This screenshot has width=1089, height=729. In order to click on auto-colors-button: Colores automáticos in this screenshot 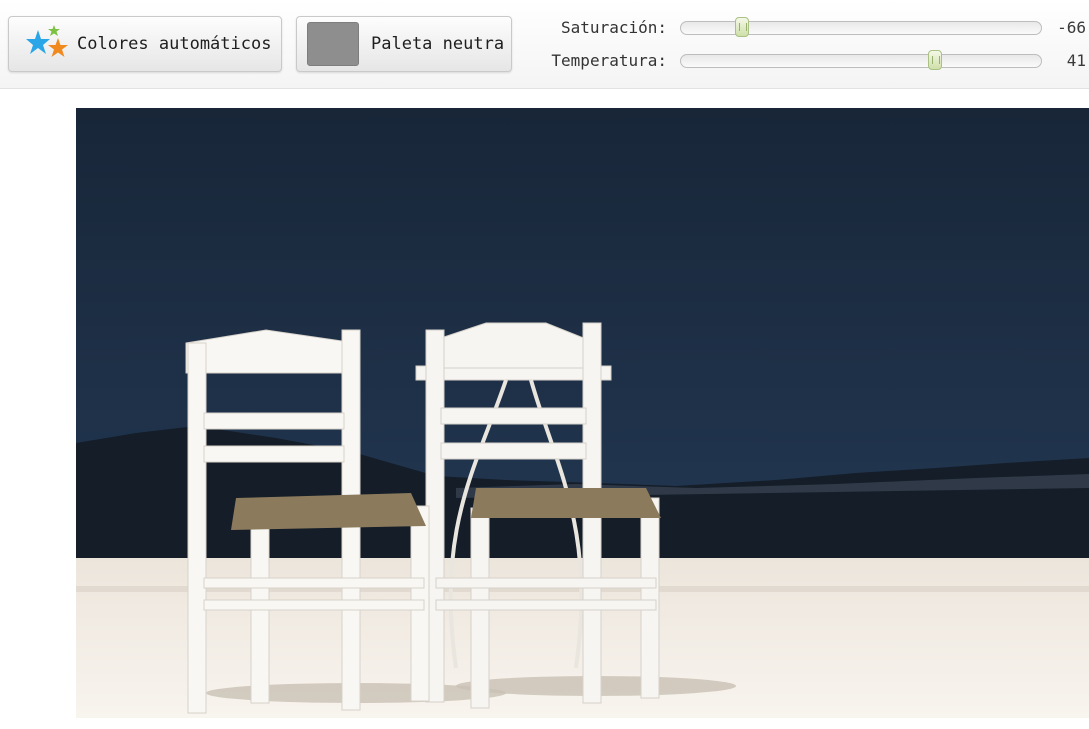, I will do `click(145, 44)`.